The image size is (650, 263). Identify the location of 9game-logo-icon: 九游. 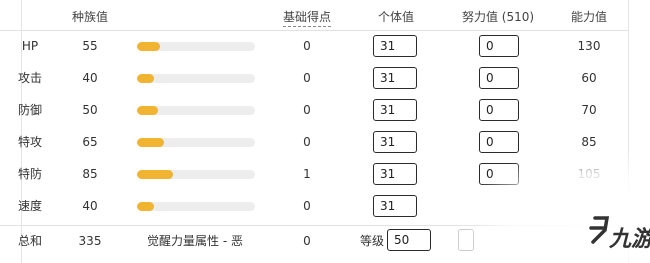
(619, 234).